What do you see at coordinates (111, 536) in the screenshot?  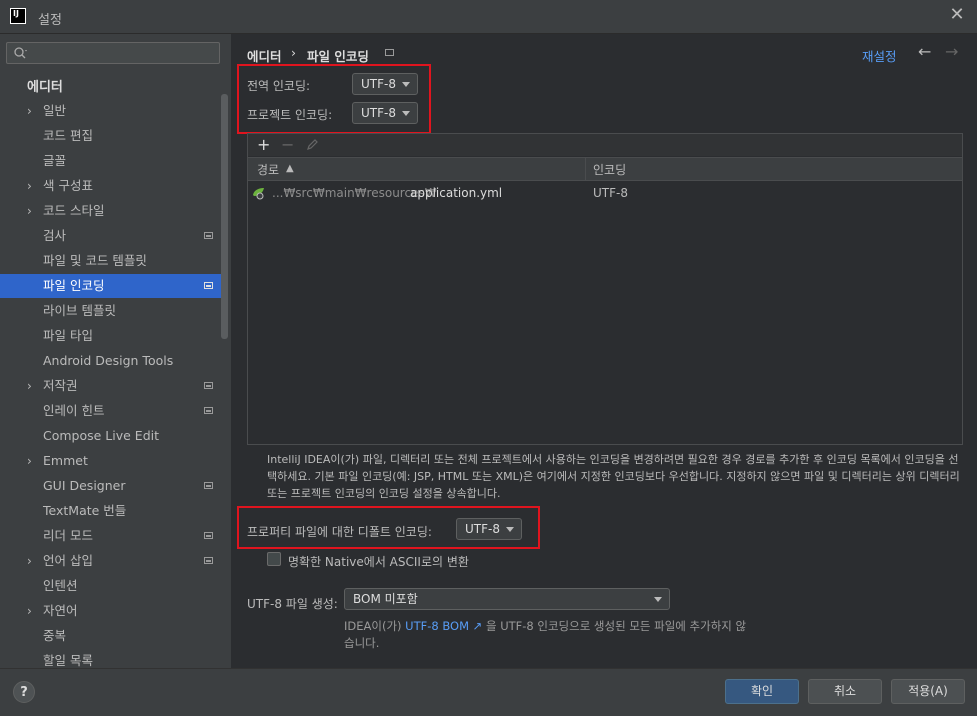 I see `sidebar-item: 리더 모드` at bounding box center [111, 536].